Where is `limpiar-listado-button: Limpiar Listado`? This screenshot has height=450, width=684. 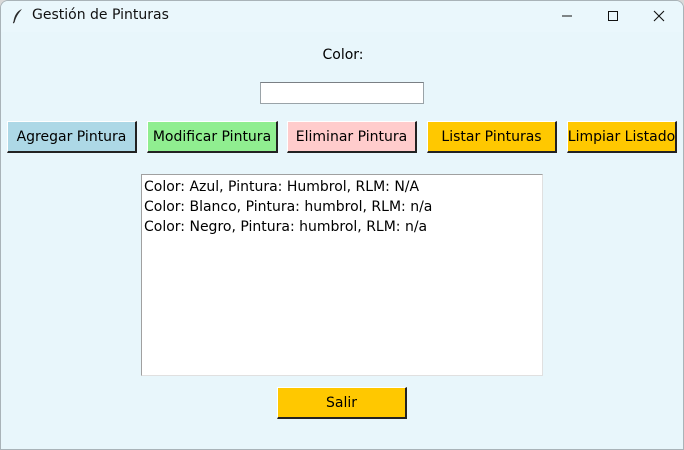 limpiar-listado-button: Limpiar Listado is located at coordinates (622, 137).